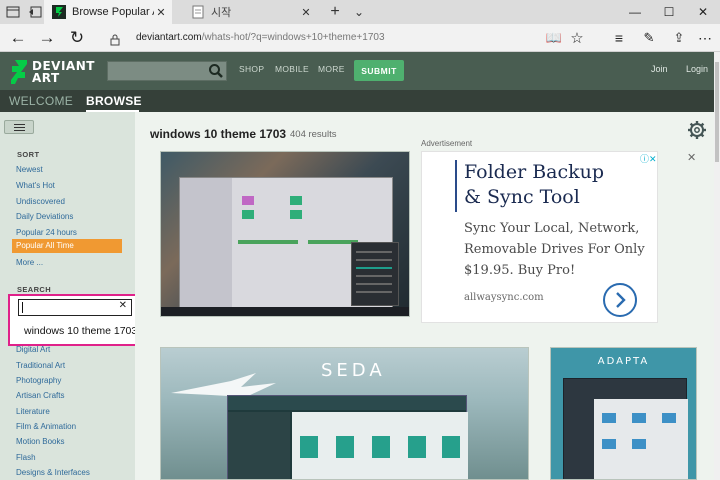  I want to click on results-title: windows 10 theme 1703, so click(218, 134).